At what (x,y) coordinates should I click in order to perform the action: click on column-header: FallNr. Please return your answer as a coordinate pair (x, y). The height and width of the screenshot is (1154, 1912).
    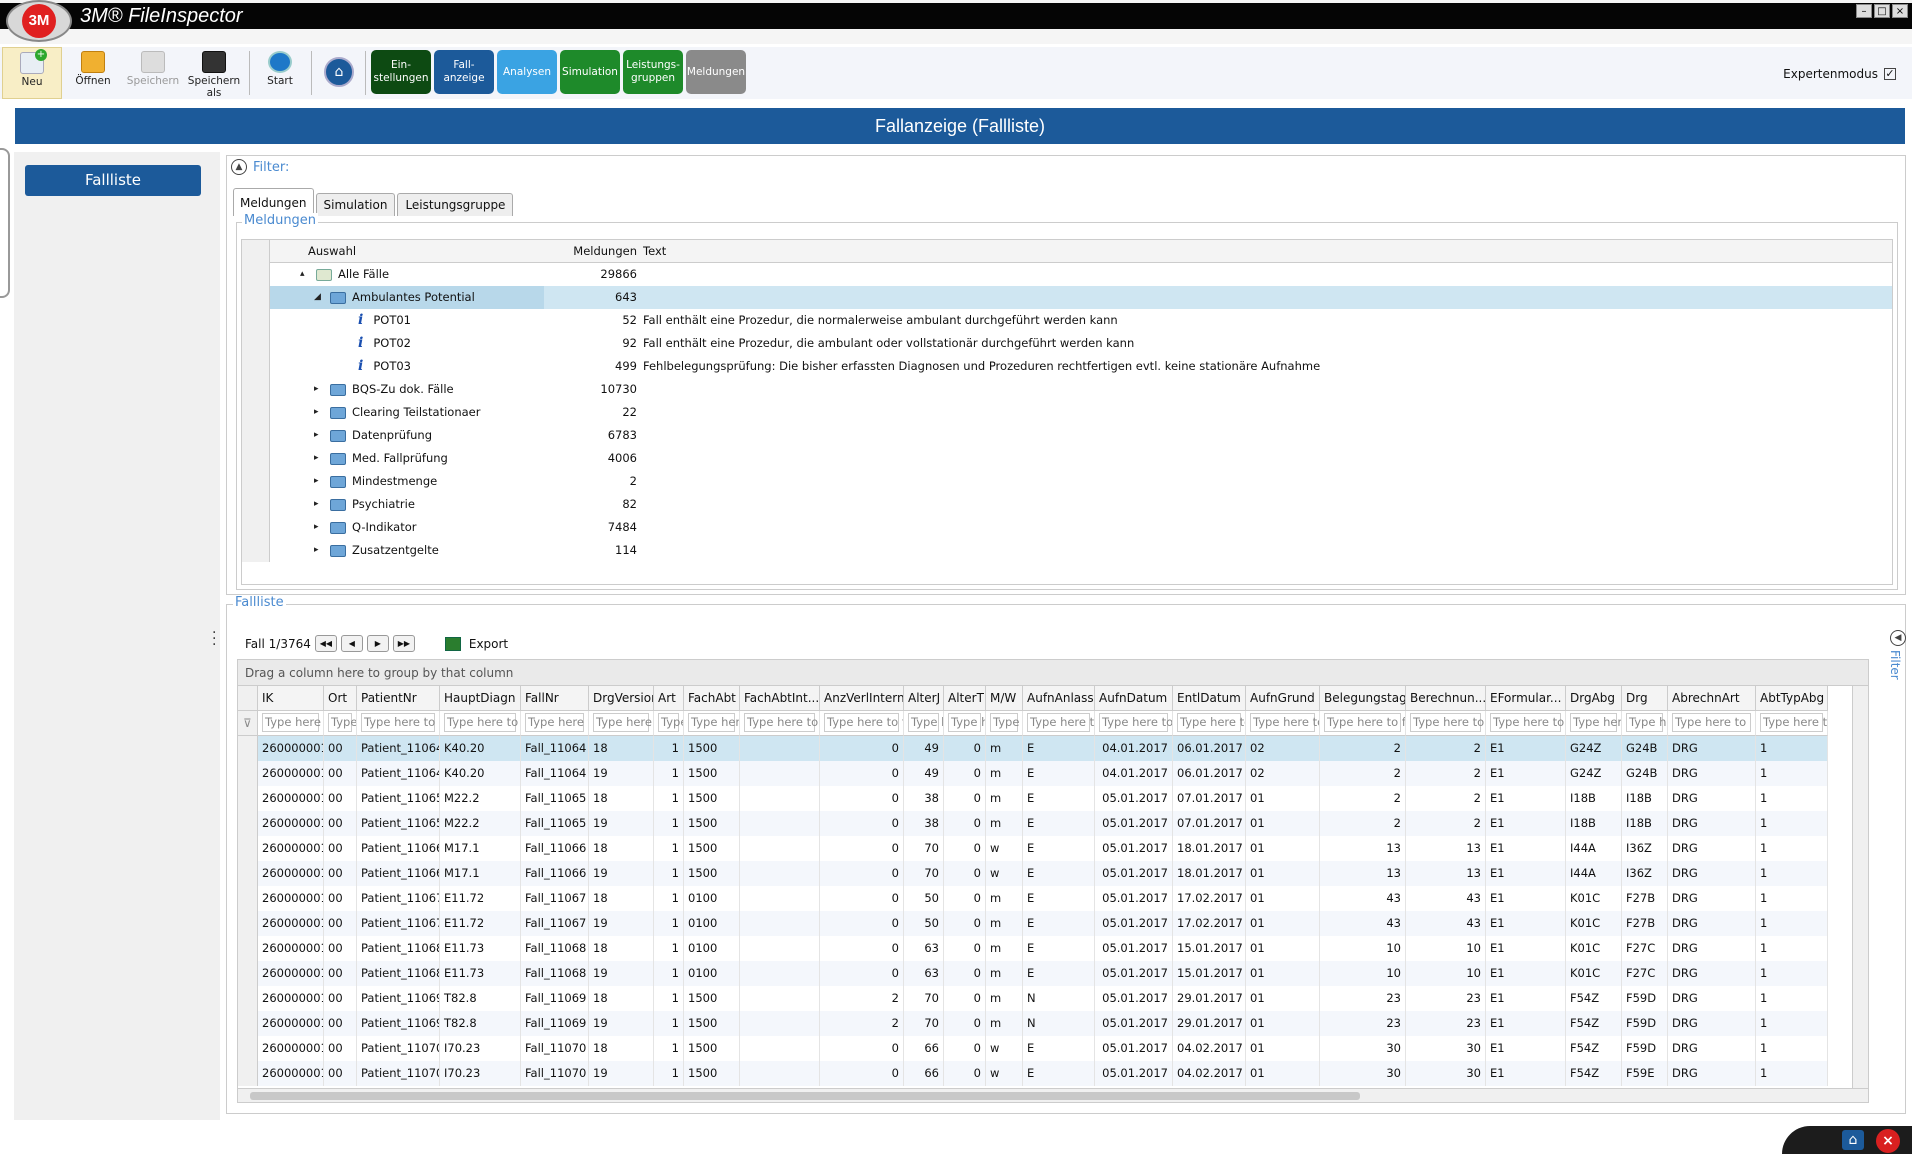
    Looking at the image, I should click on (555, 698).